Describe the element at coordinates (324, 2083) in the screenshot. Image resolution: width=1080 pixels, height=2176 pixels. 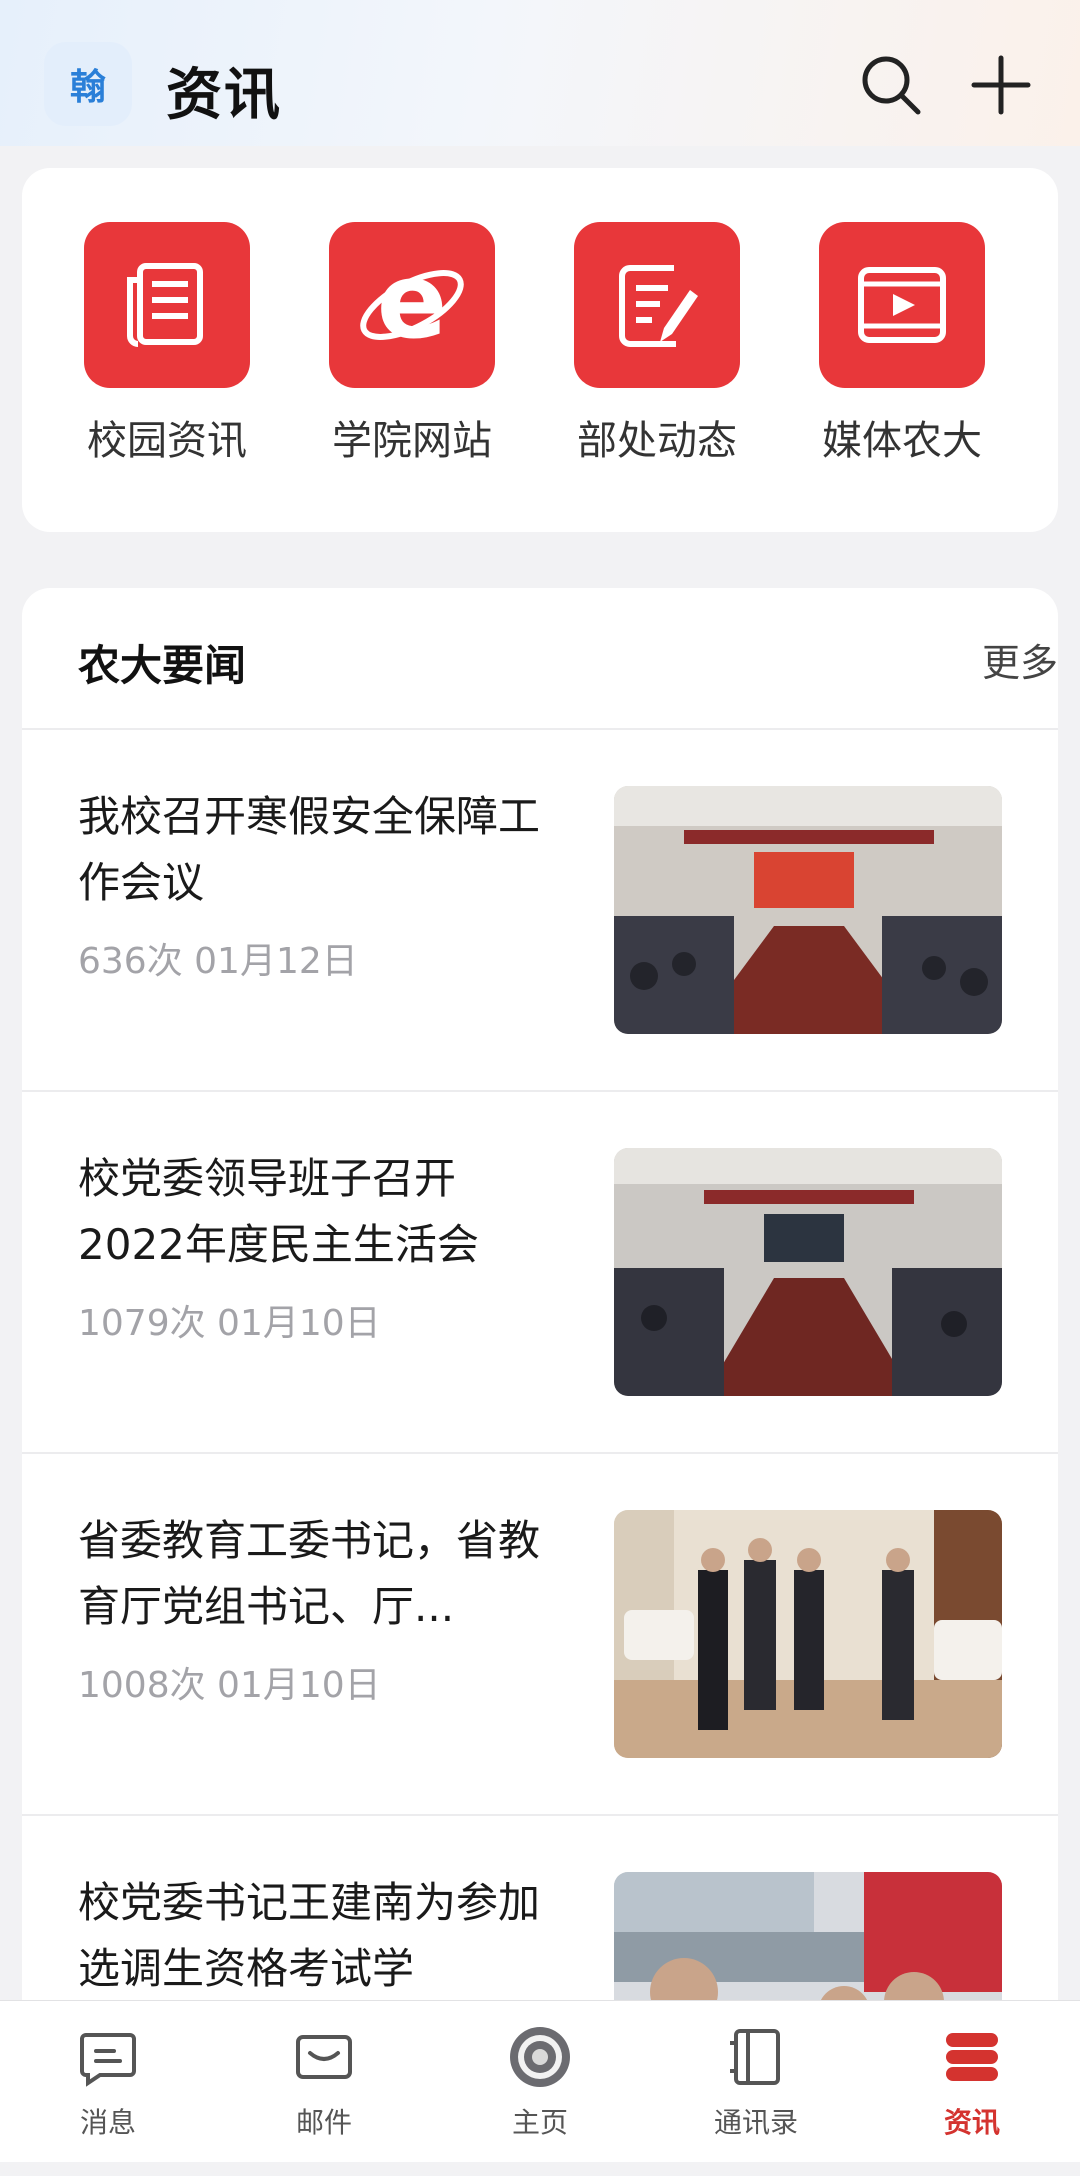
I see `tab-mail: 邮件` at that location.